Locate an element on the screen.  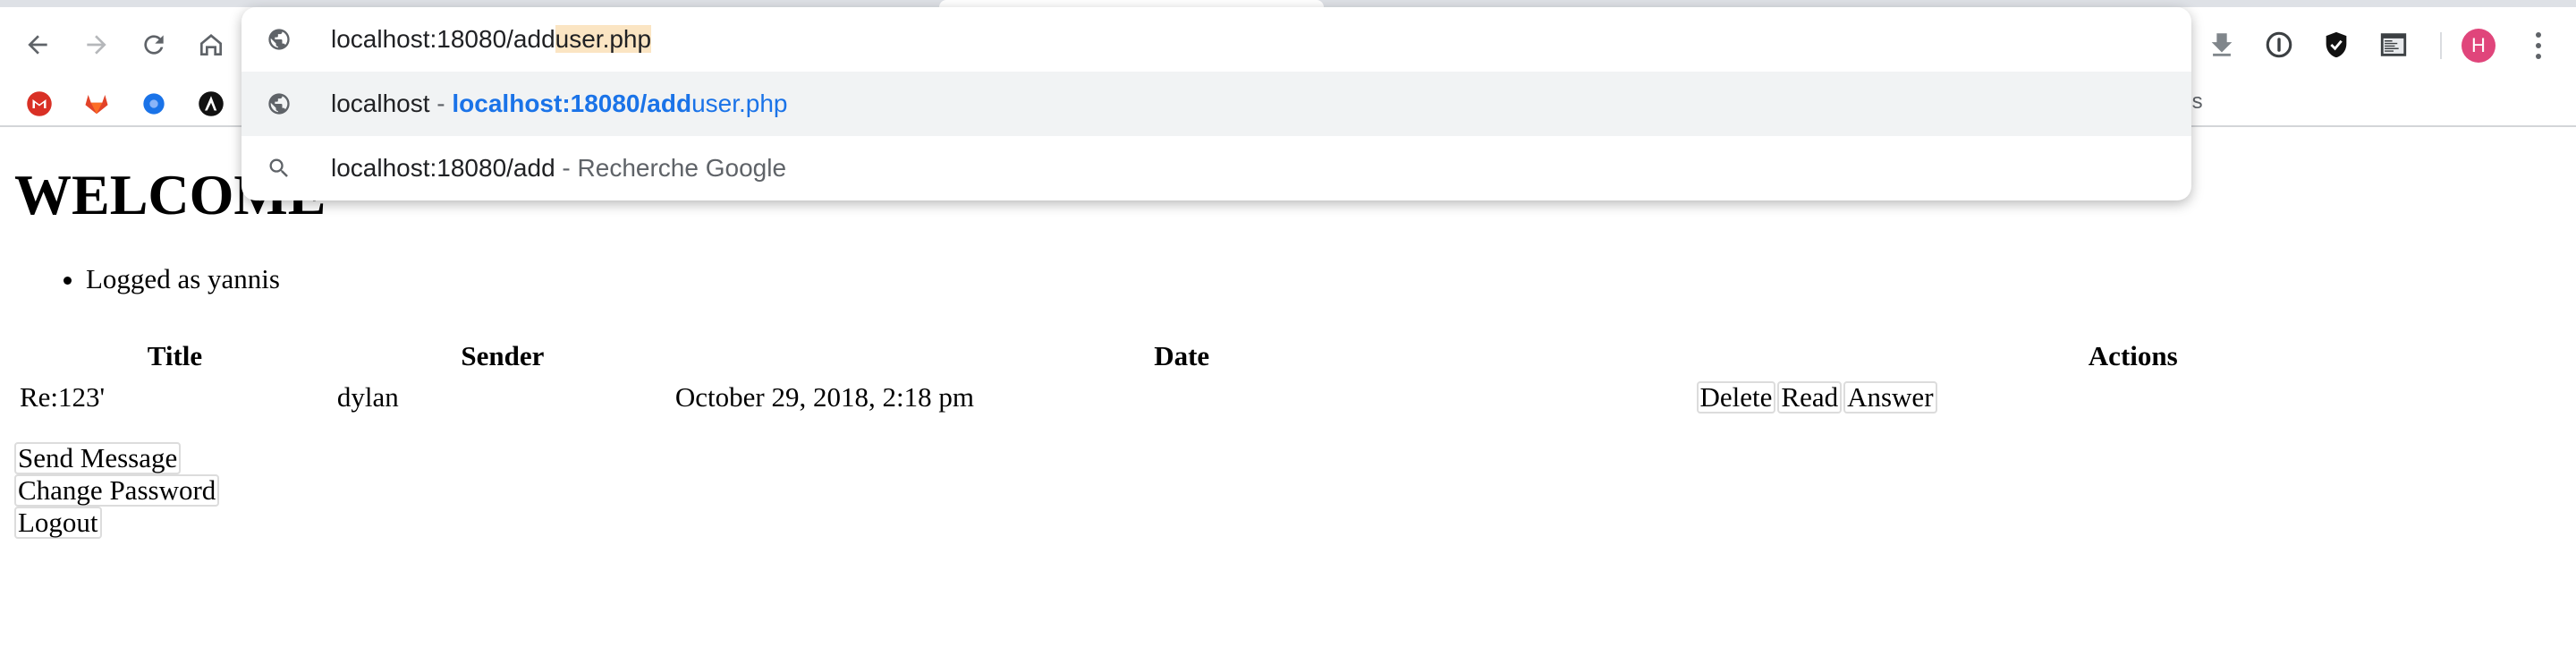
tab-strip is located at coordinates (1288, 4).